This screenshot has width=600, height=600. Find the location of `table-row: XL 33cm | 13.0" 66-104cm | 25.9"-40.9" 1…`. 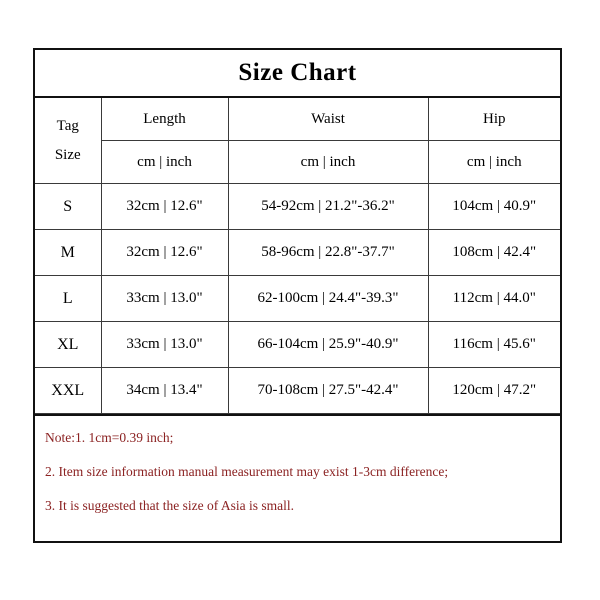

table-row: XL 33cm | 13.0" 66-104cm | 25.9"-40.9" 1… is located at coordinates (297, 344).